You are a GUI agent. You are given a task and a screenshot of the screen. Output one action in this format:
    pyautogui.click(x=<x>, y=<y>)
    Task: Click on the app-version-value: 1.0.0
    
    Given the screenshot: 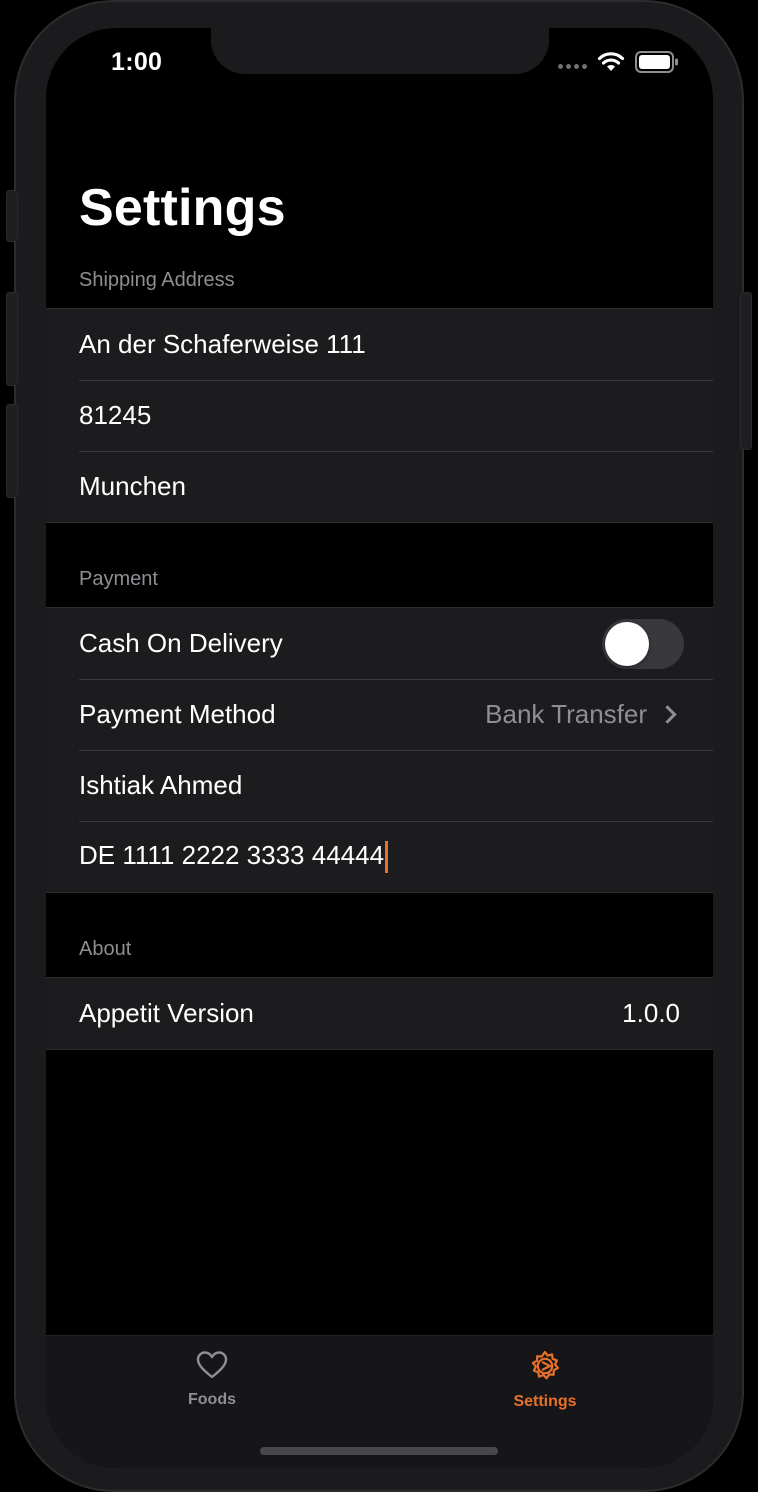 What is the action you would take?
    pyautogui.click(x=651, y=1013)
    